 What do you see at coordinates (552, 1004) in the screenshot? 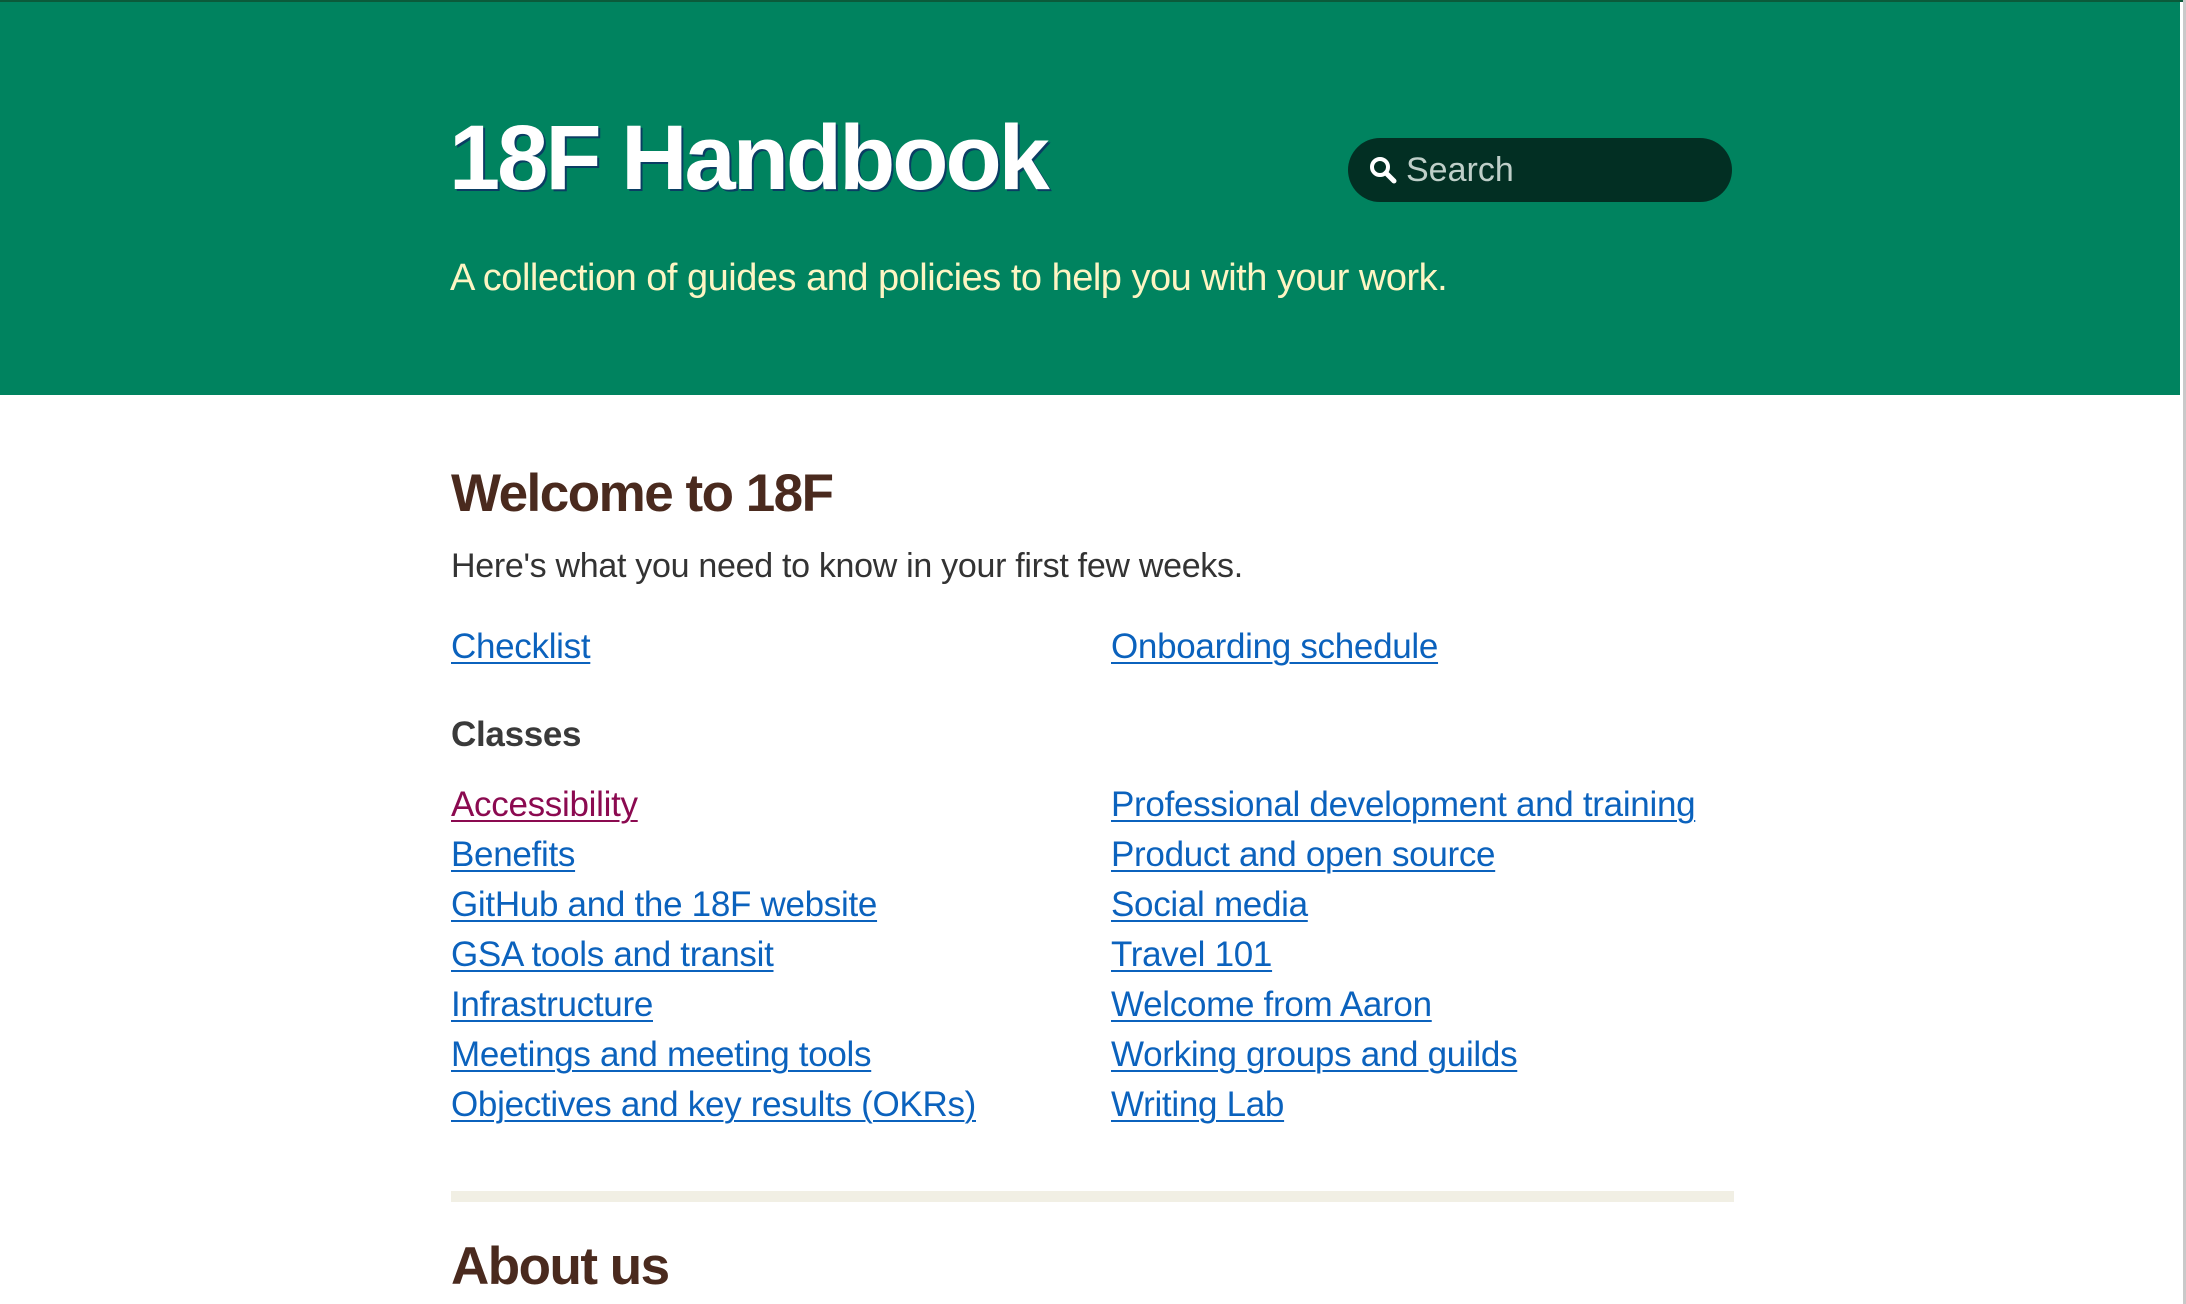
I see `class-link-infrastructure: Infrastructure` at bounding box center [552, 1004].